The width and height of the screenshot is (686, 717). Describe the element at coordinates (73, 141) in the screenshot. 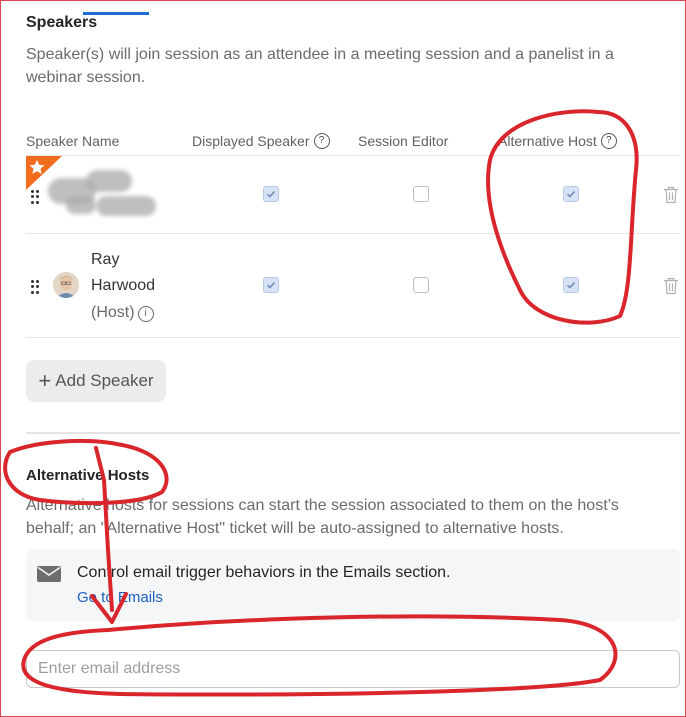

I see `column-speaker-name: Speaker Name` at that location.